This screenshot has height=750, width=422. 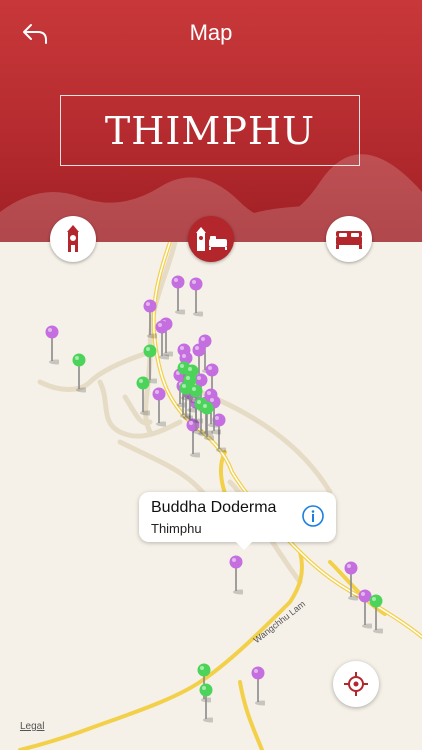 I want to click on tower-and-bed-icon, so click(x=211, y=239).